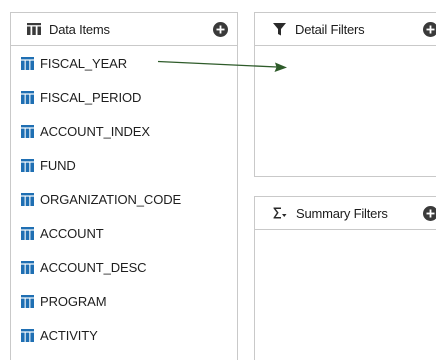 The height and width of the screenshot is (360, 436). What do you see at coordinates (58, 165) in the screenshot?
I see `data-item-label: FUND` at bounding box center [58, 165].